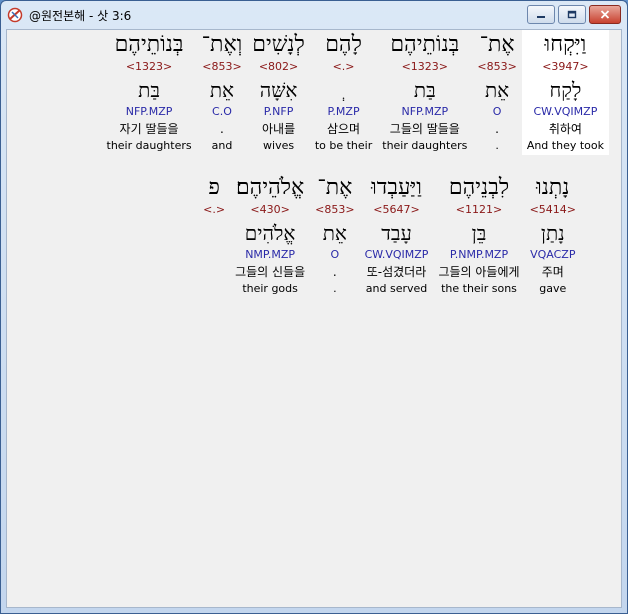 The image size is (628, 614). Describe the element at coordinates (479, 272) in the screenshot. I see `korean-gloss: 그들의 아들에게` at that location.